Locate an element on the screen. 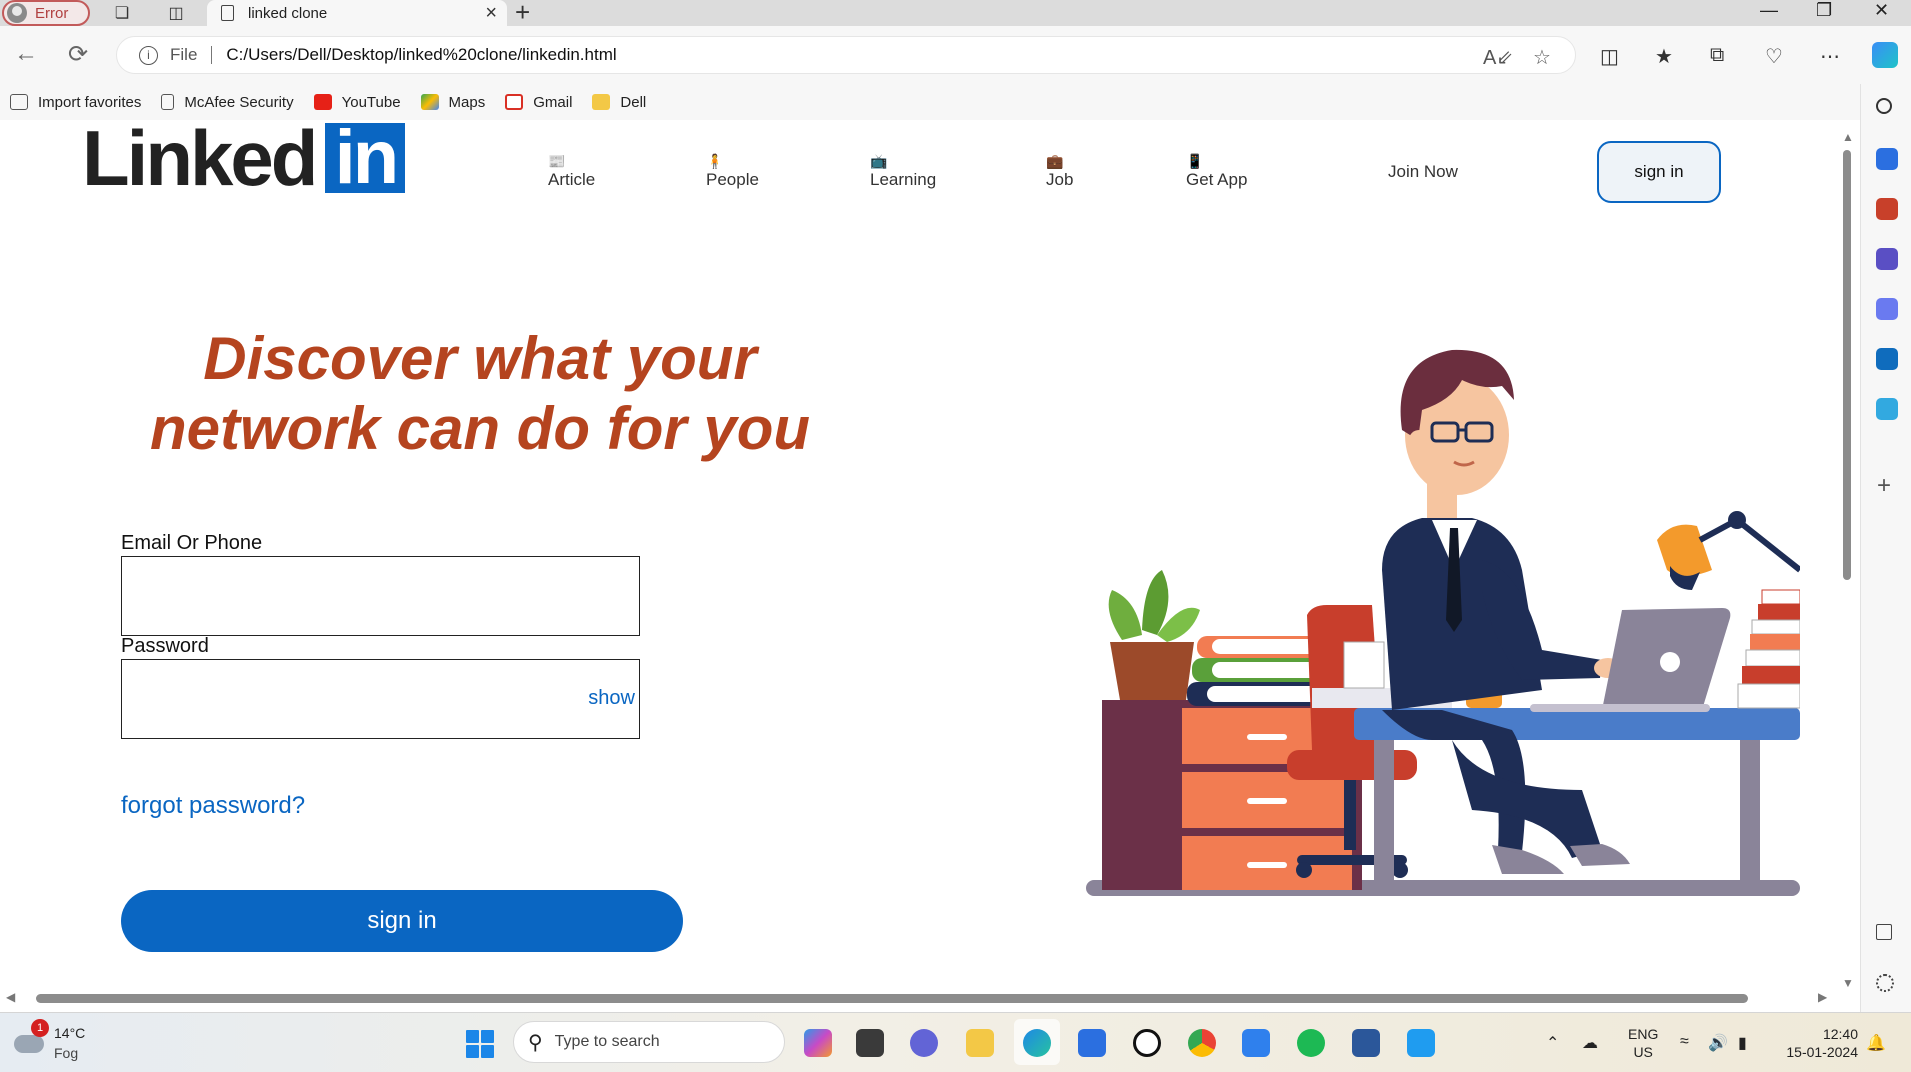 The height and width of the screenshot is (1072, 1911). horizontal-scrollbar: ◀ ▶ is located at coordinates (919, 997).